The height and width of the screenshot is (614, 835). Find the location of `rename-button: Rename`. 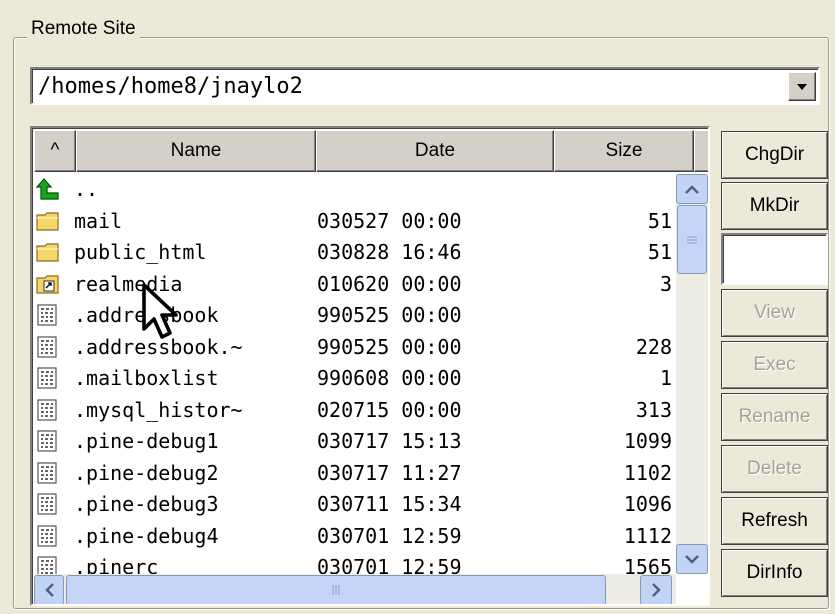

rename-button: Rename is located at coordinates (774, 417).